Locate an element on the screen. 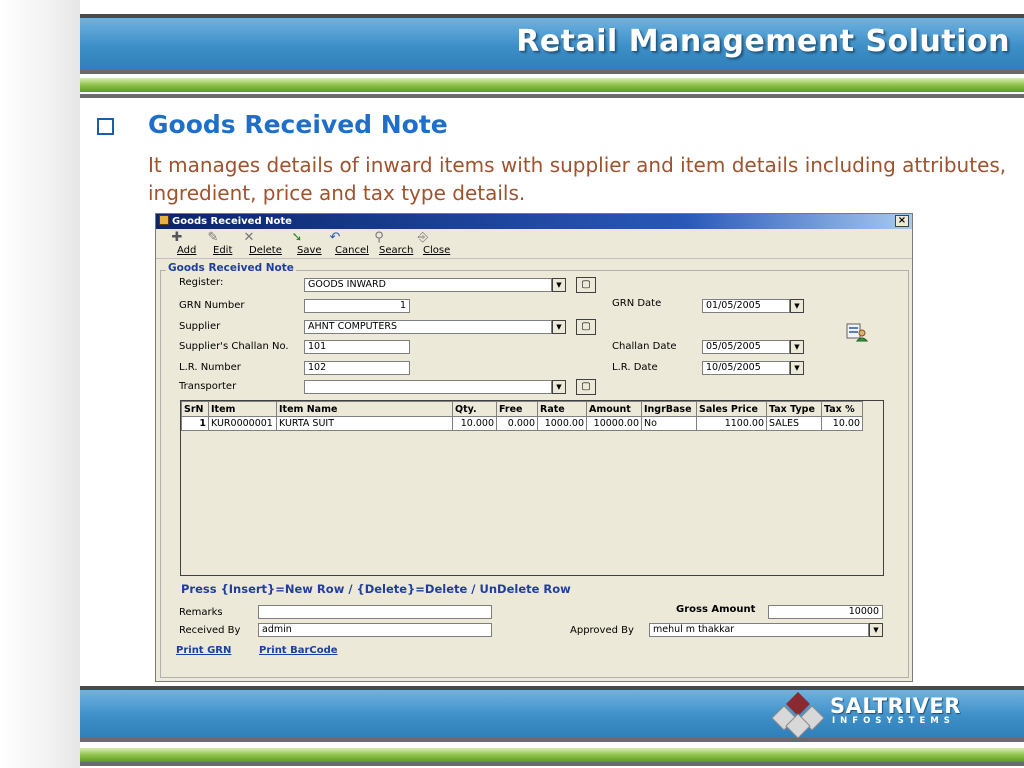 The height and width of the screenshot is (768, 1024). add-icon: ✚ is located at coordinates (177, 237).